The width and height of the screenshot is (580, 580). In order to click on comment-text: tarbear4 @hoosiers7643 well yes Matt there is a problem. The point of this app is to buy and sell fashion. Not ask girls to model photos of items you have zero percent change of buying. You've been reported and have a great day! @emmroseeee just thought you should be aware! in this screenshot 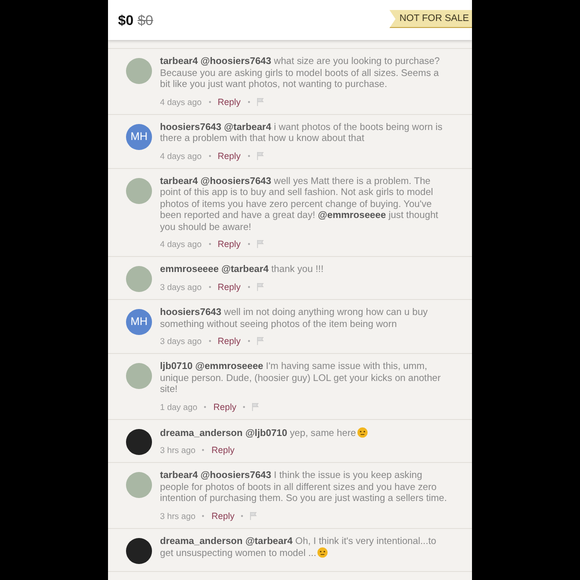, I will do `click(300, 204)`.